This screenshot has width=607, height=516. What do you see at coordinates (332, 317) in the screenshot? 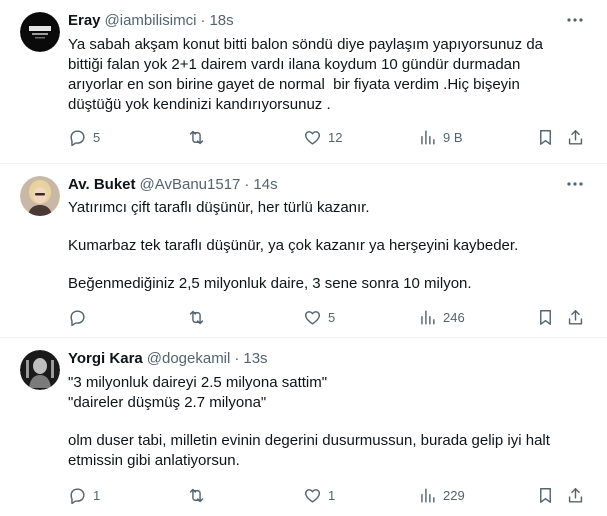
I see `like-count: 5` at bounding box center [332, 317].